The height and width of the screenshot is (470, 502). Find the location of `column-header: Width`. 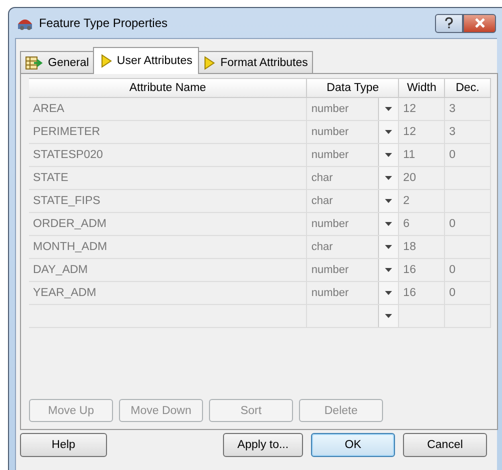

column-header: Width is located at coordinates (422, 88).